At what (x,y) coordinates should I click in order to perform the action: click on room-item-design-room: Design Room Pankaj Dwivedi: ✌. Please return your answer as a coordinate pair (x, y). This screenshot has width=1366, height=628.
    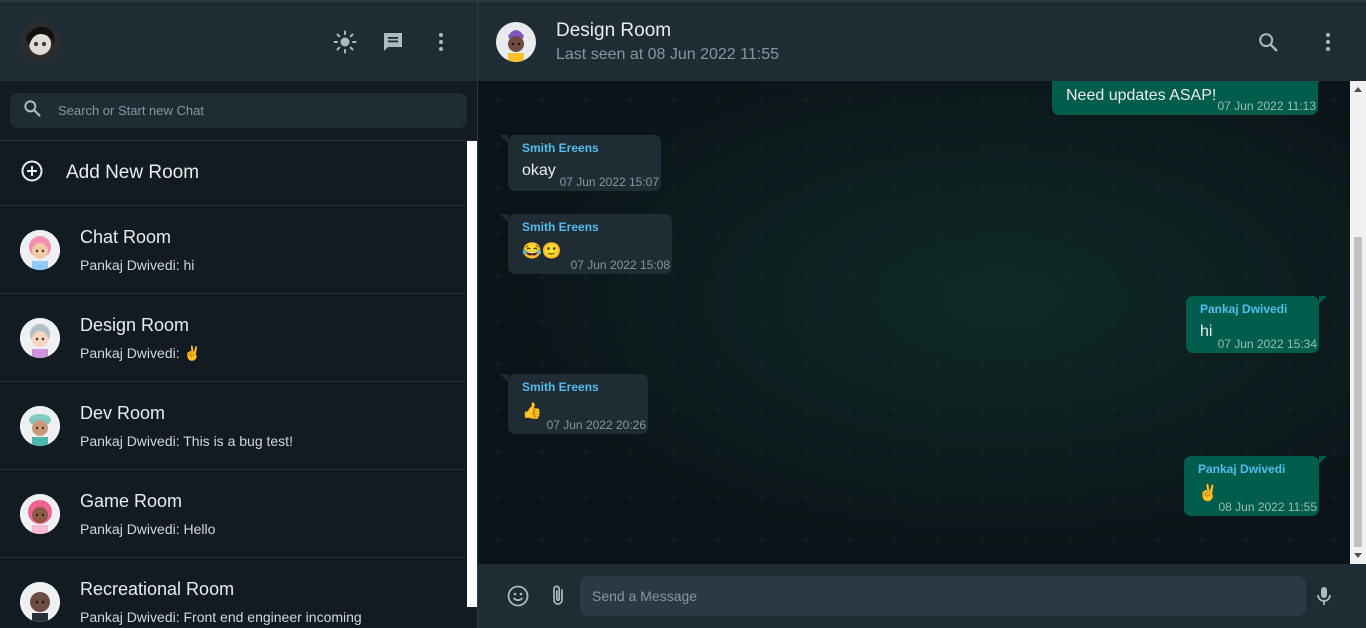
    Looking at the image, I should click on (234, 338).